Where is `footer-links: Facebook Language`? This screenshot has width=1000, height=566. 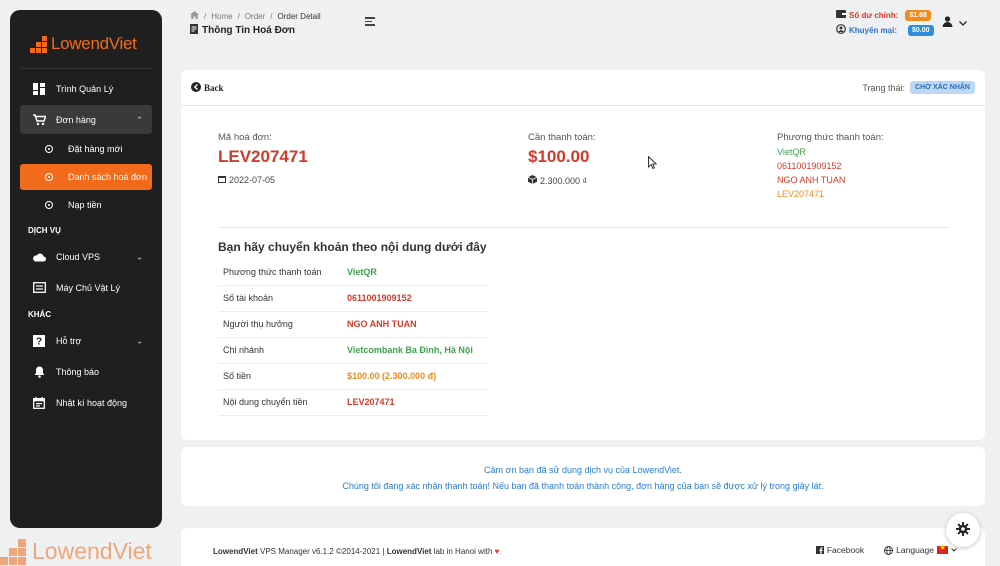
footer-links: Facebook Language is located at coordinates (886, 549).